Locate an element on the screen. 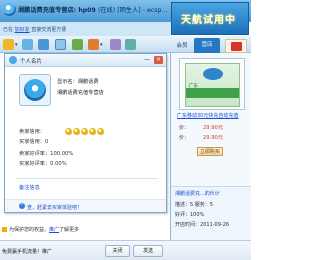 This screenshot has width=320, height=260. bottom-bar: 免费赢手机流量！推广 关闭 发送 is located at coordinates (125, 250).